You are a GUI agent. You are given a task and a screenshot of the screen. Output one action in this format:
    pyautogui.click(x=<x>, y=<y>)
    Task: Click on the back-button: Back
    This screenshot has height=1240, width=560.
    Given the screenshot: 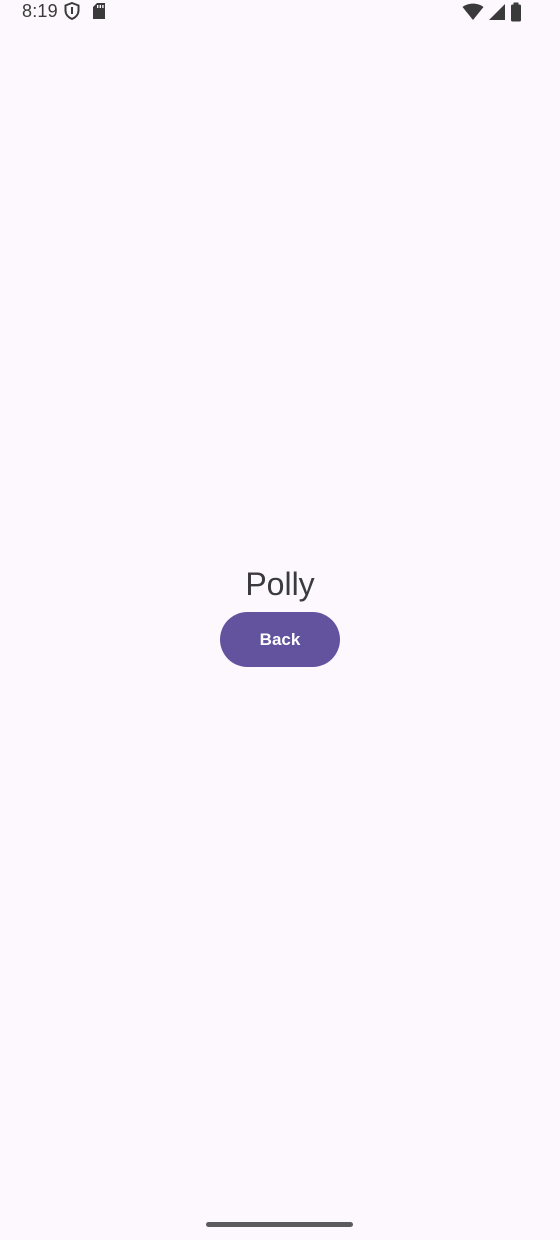 What is the action you would take?
    pyautogui.click(x=280, y=639)
    